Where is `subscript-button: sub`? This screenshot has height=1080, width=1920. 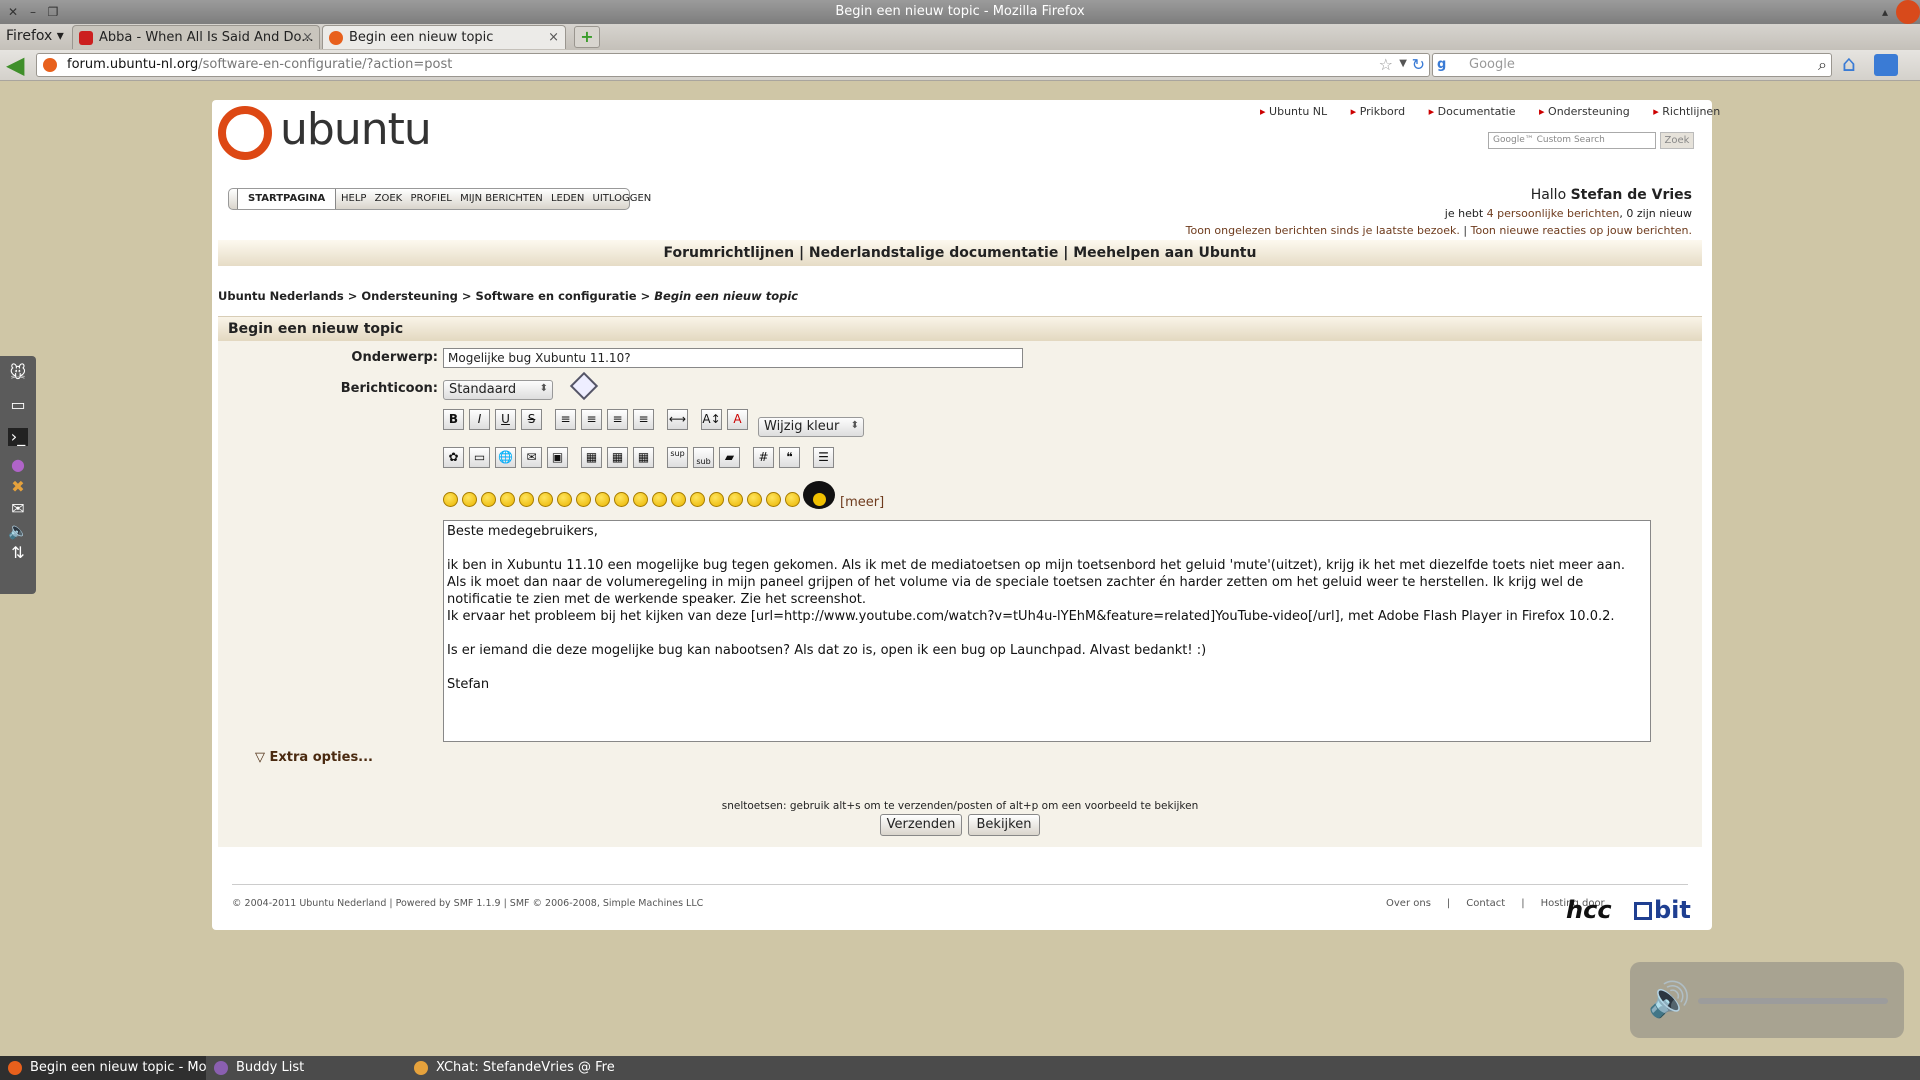 subscript-button: sub is located at coordinates (703, 457).